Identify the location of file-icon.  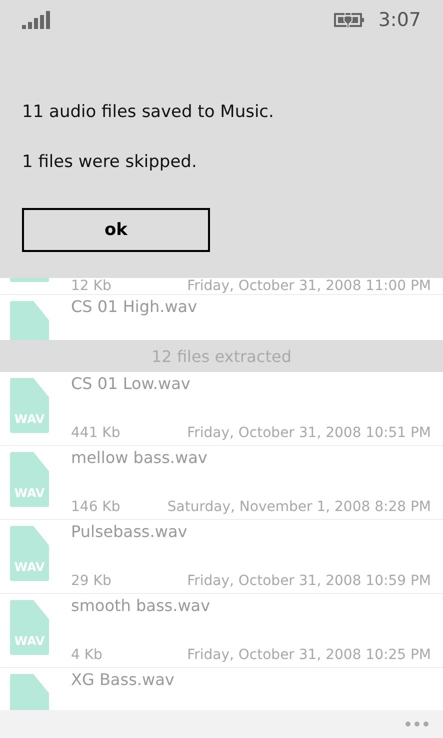
(29, 320).